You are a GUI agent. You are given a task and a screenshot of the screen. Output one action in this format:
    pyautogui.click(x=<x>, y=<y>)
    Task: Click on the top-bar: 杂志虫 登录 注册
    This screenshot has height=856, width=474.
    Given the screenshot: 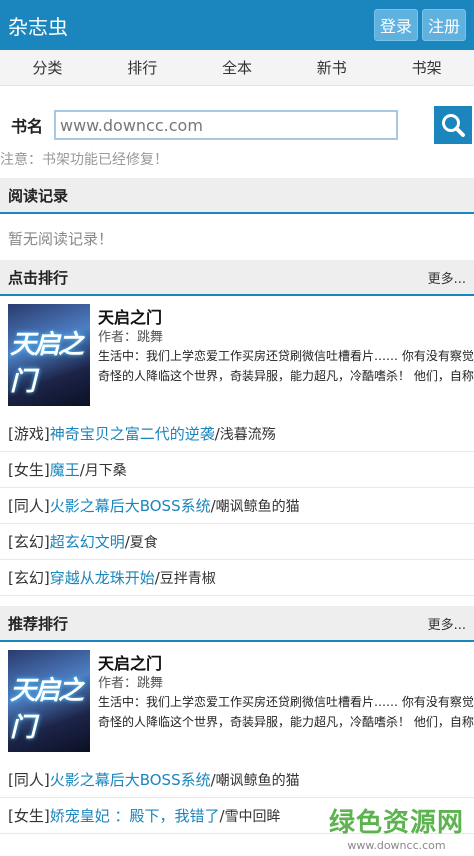 What is the action you would take?
    pyautogui.click(x=237, y=25)
    